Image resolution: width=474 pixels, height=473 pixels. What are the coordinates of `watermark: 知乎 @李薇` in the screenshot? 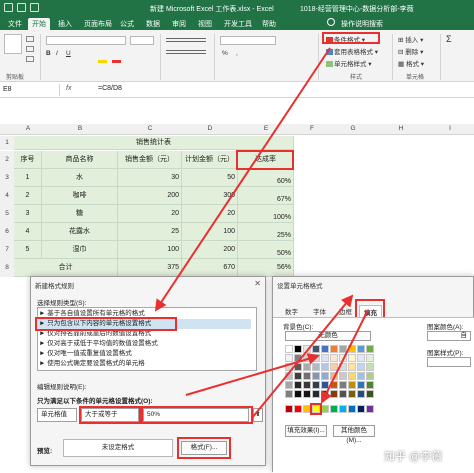 It's located at (413, 457).